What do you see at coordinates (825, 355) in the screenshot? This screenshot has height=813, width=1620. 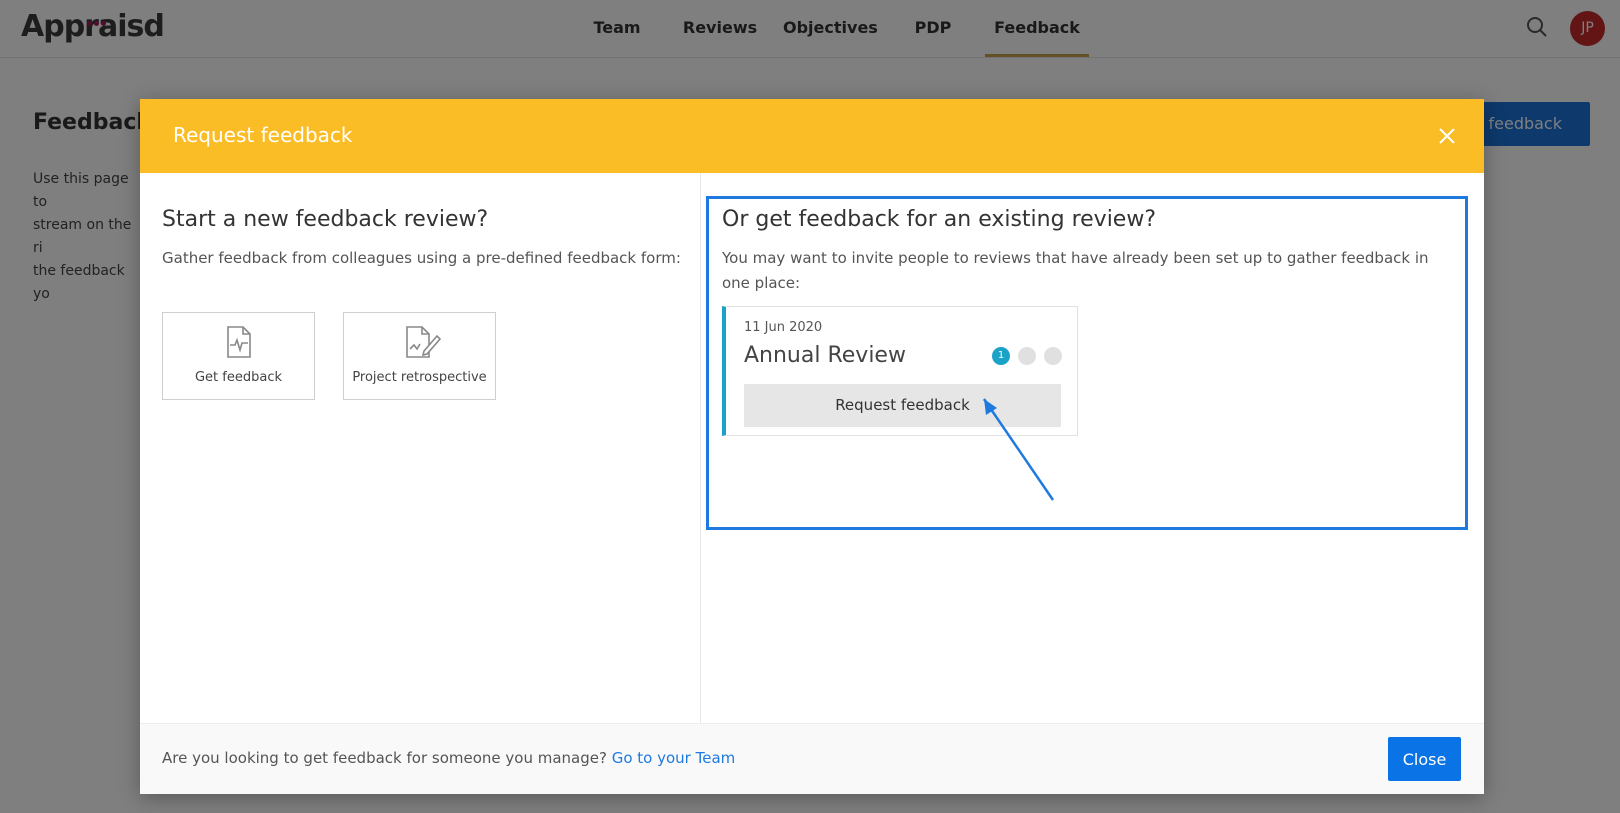 I see `review-title: Annual Review` at bounding box center [825, 355].